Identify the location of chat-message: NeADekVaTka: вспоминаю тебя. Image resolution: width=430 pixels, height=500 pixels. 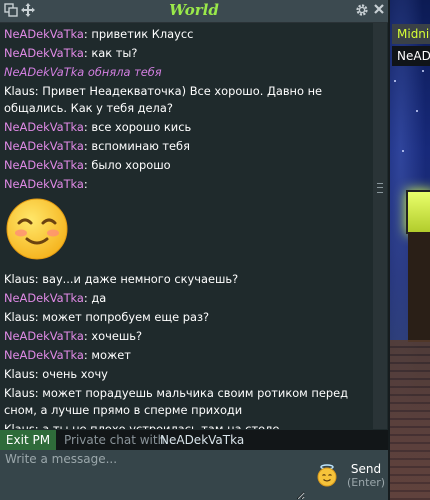
(97, 146).